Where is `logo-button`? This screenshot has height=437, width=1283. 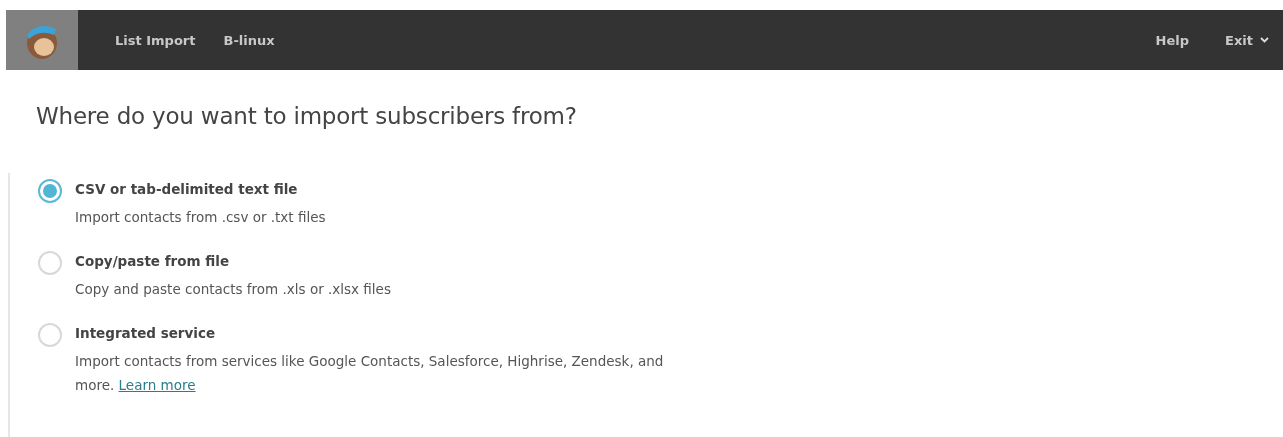 logo-button is located at coordinates (42, 40).